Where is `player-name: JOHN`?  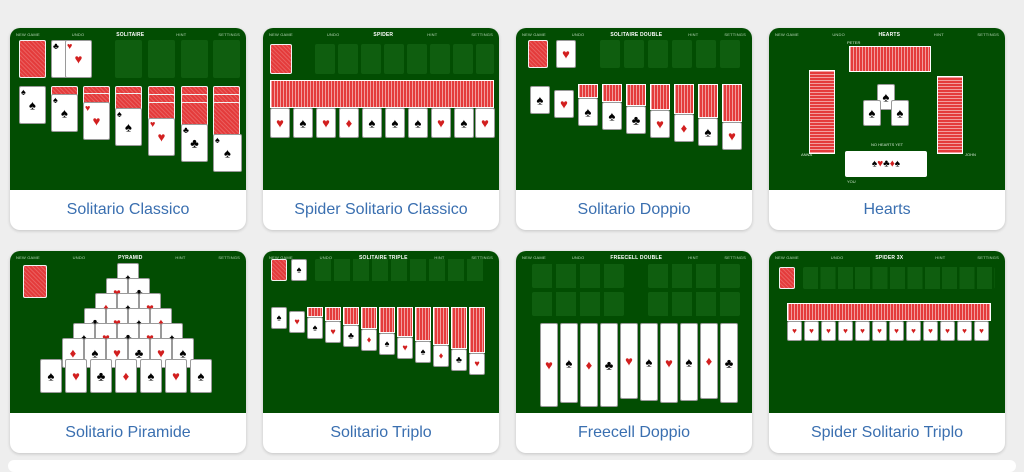
player-name: JOHN is located at coordinates (970, 154).